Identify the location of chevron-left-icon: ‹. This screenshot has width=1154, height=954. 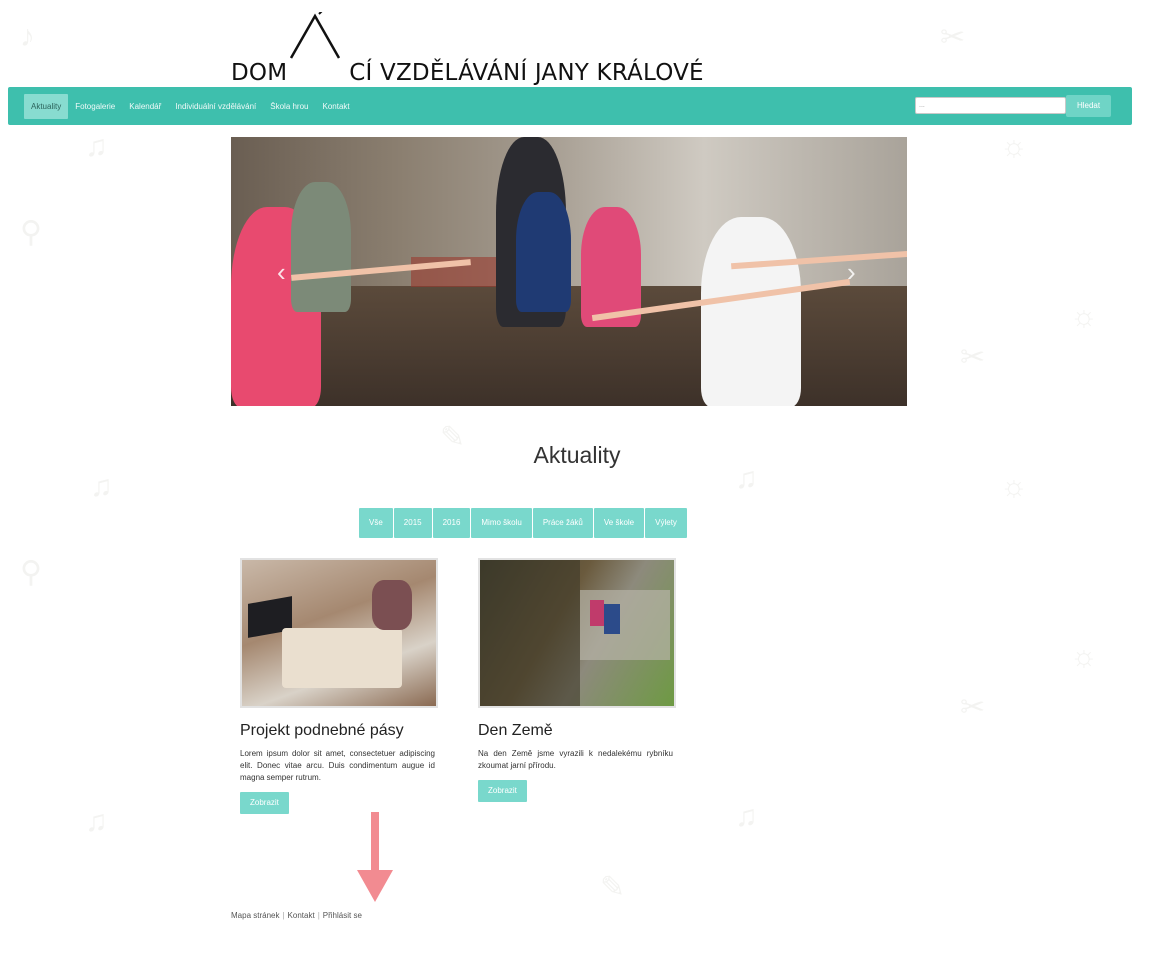
(281, 272).